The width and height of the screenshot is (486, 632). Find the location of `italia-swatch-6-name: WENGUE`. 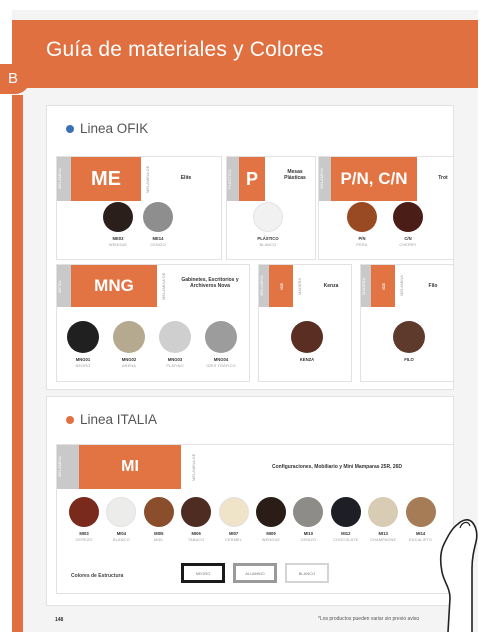

italia-swatch-6-name: WENGUE is located at coordinates (271, 540).